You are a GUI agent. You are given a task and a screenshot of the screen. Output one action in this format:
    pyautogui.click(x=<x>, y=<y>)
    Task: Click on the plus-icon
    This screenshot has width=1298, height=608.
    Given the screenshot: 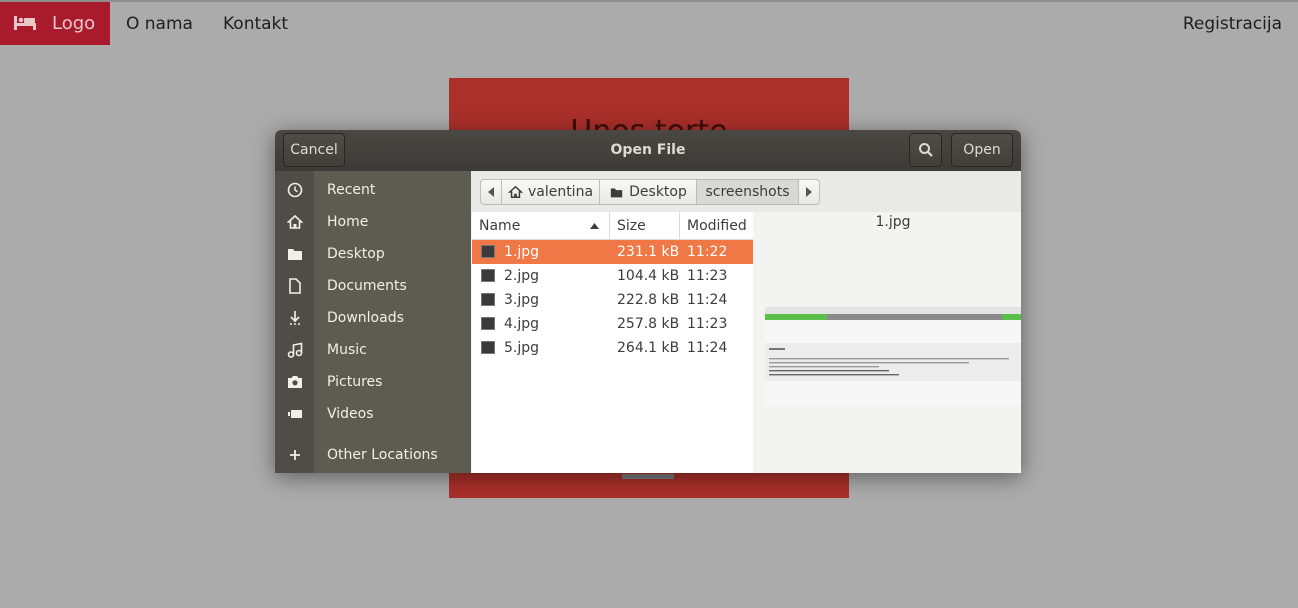 What is the action you would take?
    pyautogui.click(x=295, y=455)
    